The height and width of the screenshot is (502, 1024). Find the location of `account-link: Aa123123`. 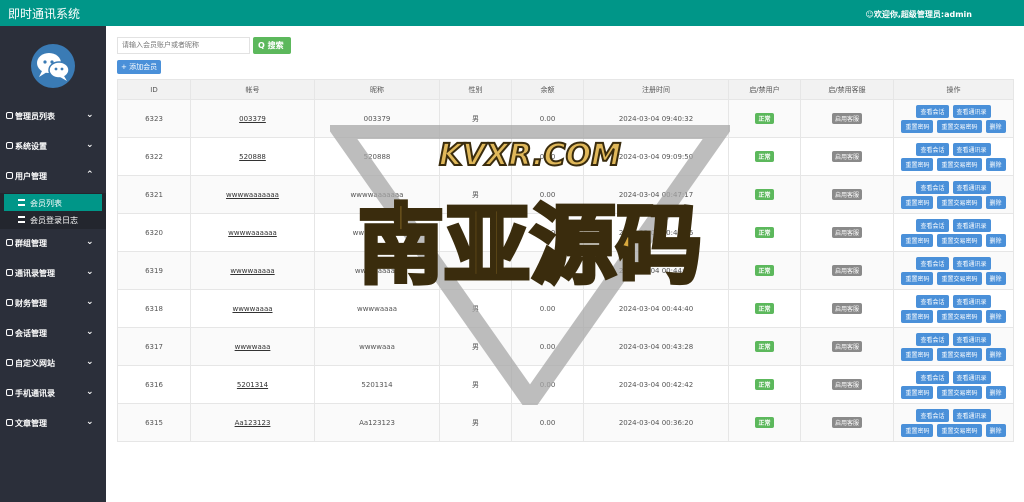

account-link: Aa123123 is located at coordinates (253, 423).